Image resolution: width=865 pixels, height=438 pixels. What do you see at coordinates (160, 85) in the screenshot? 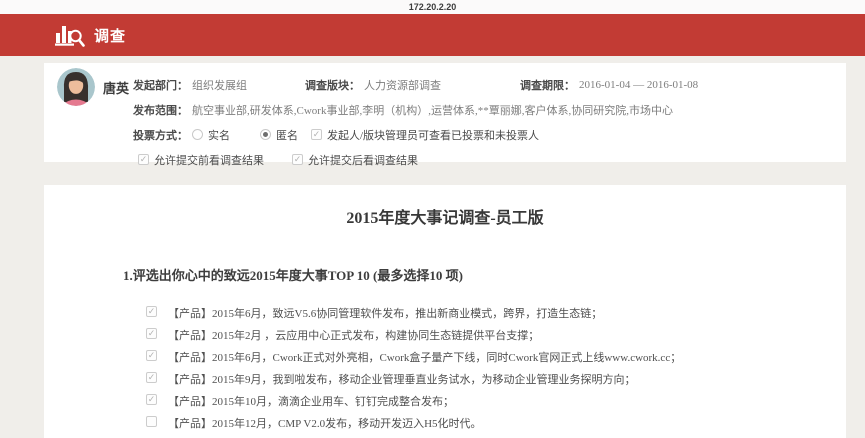
I see `initiator-label: 发起部门：` at bounding box center [160, 85].